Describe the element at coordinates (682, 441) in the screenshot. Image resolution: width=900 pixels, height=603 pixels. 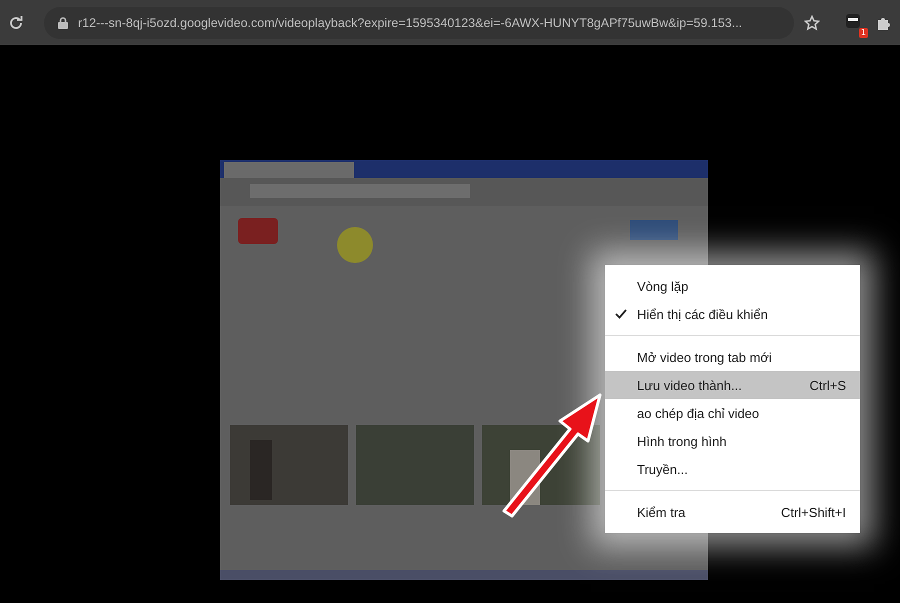
I see `menu-item-label: Hình trong hình` at that location.